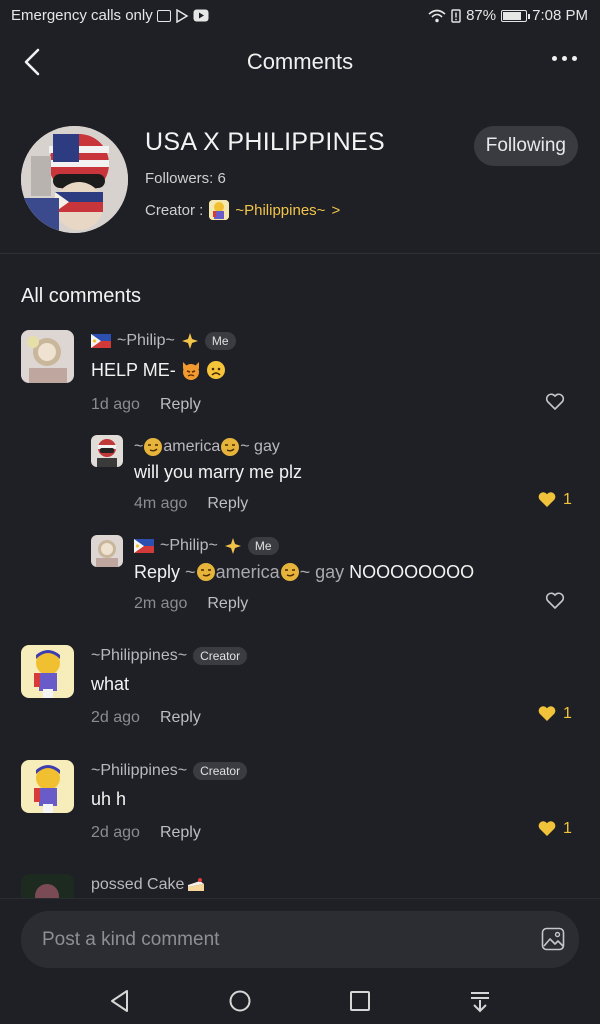 The width and height of the screenshot is (600, 1024). Describe the element at coordinates (174, 210) in the screenshot. I see `creator-label: Creator :` at that location.